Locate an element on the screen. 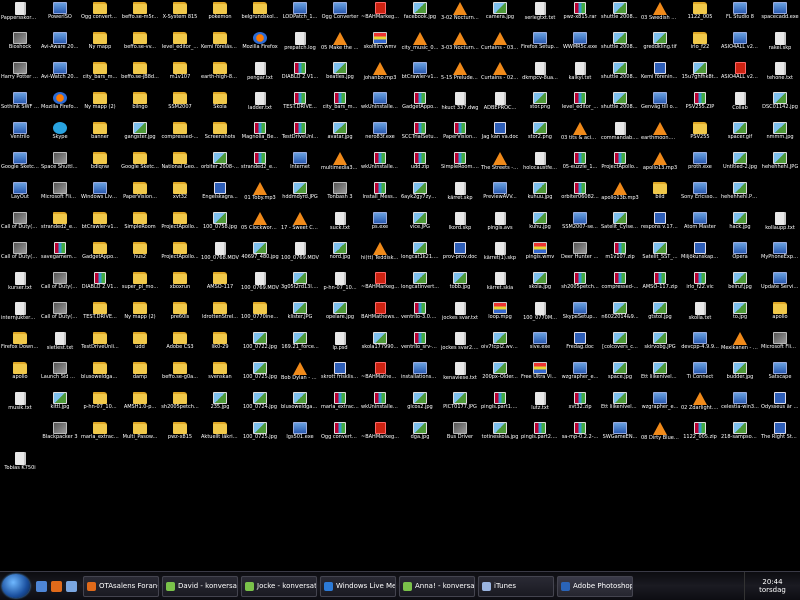 The width and height of the screenshot is (800, 600). desktop-icon: irlo_f22 is located at coordinates (700, 45).